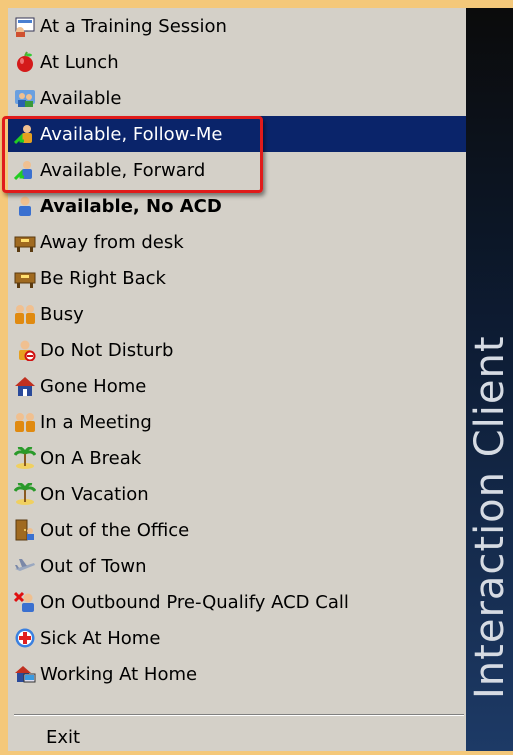 This screenshot has height=755, width=513. Describe the element at coordinates (123, 170) in the screenshot. I see `menu-item-label: Available, Forward` at that location.